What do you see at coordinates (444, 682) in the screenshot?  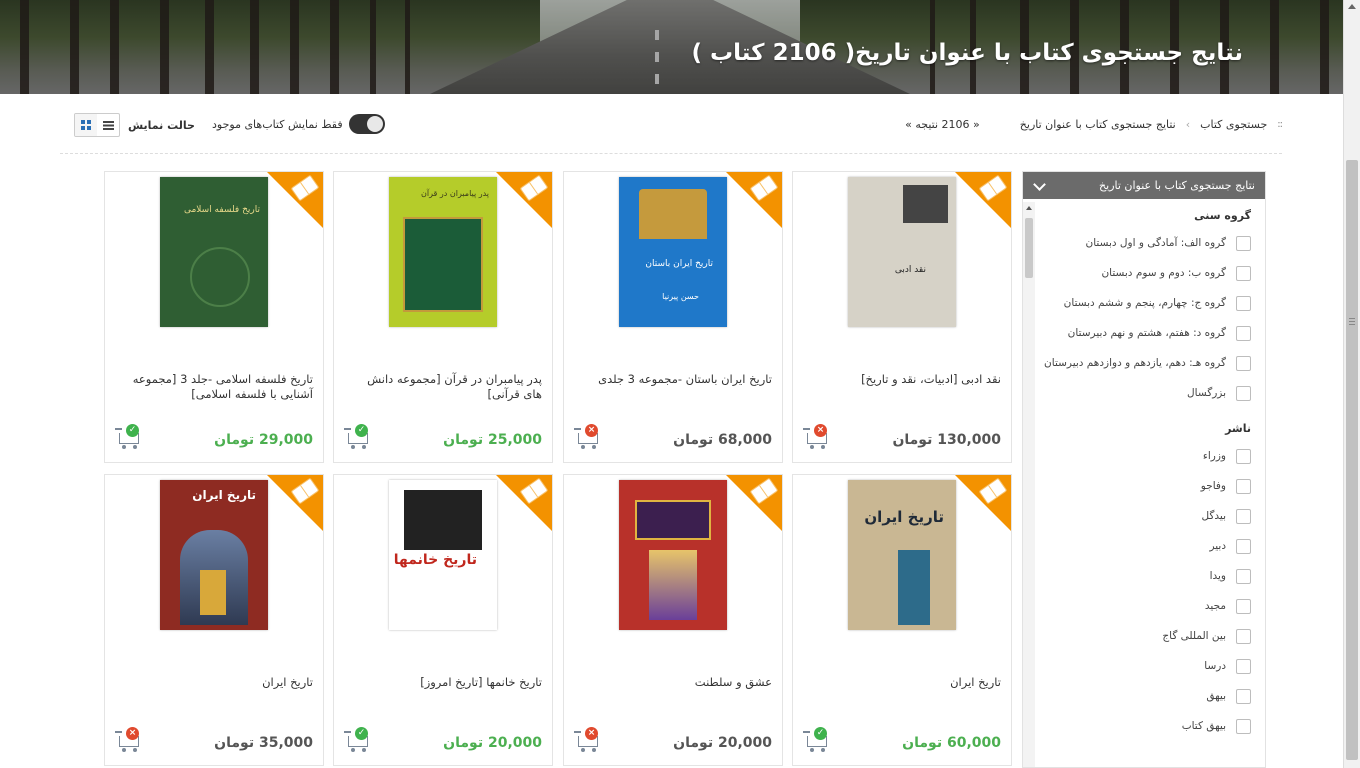 I see `product-title: تاریخ خانمها [تاریخ امروز]` at bounding box center [444, 682].